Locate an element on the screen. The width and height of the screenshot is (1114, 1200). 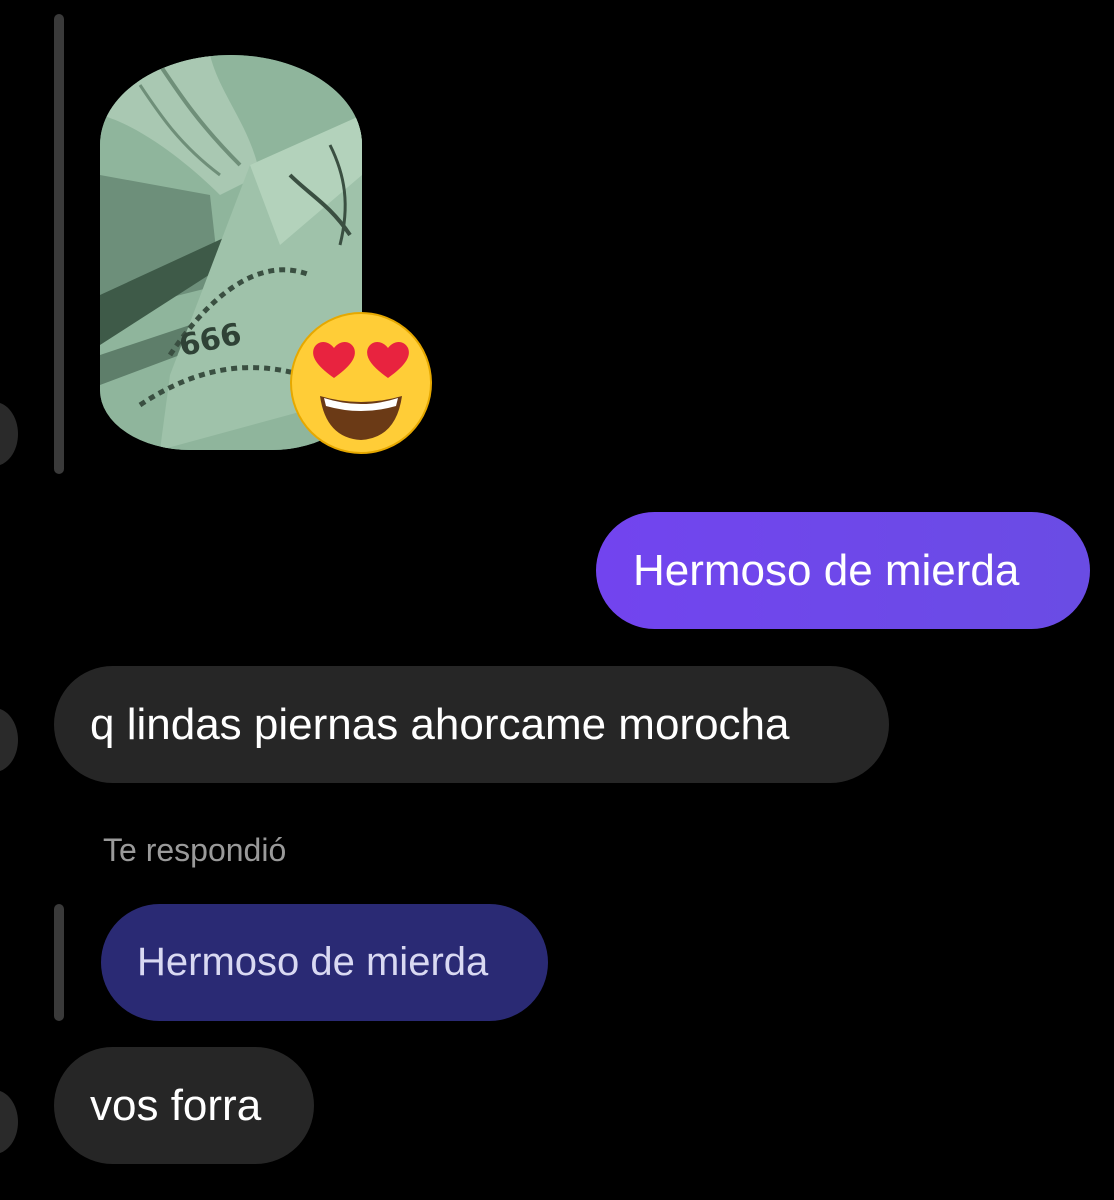
received-message-bubble: vos forra is located at coordinates (184, 1105).